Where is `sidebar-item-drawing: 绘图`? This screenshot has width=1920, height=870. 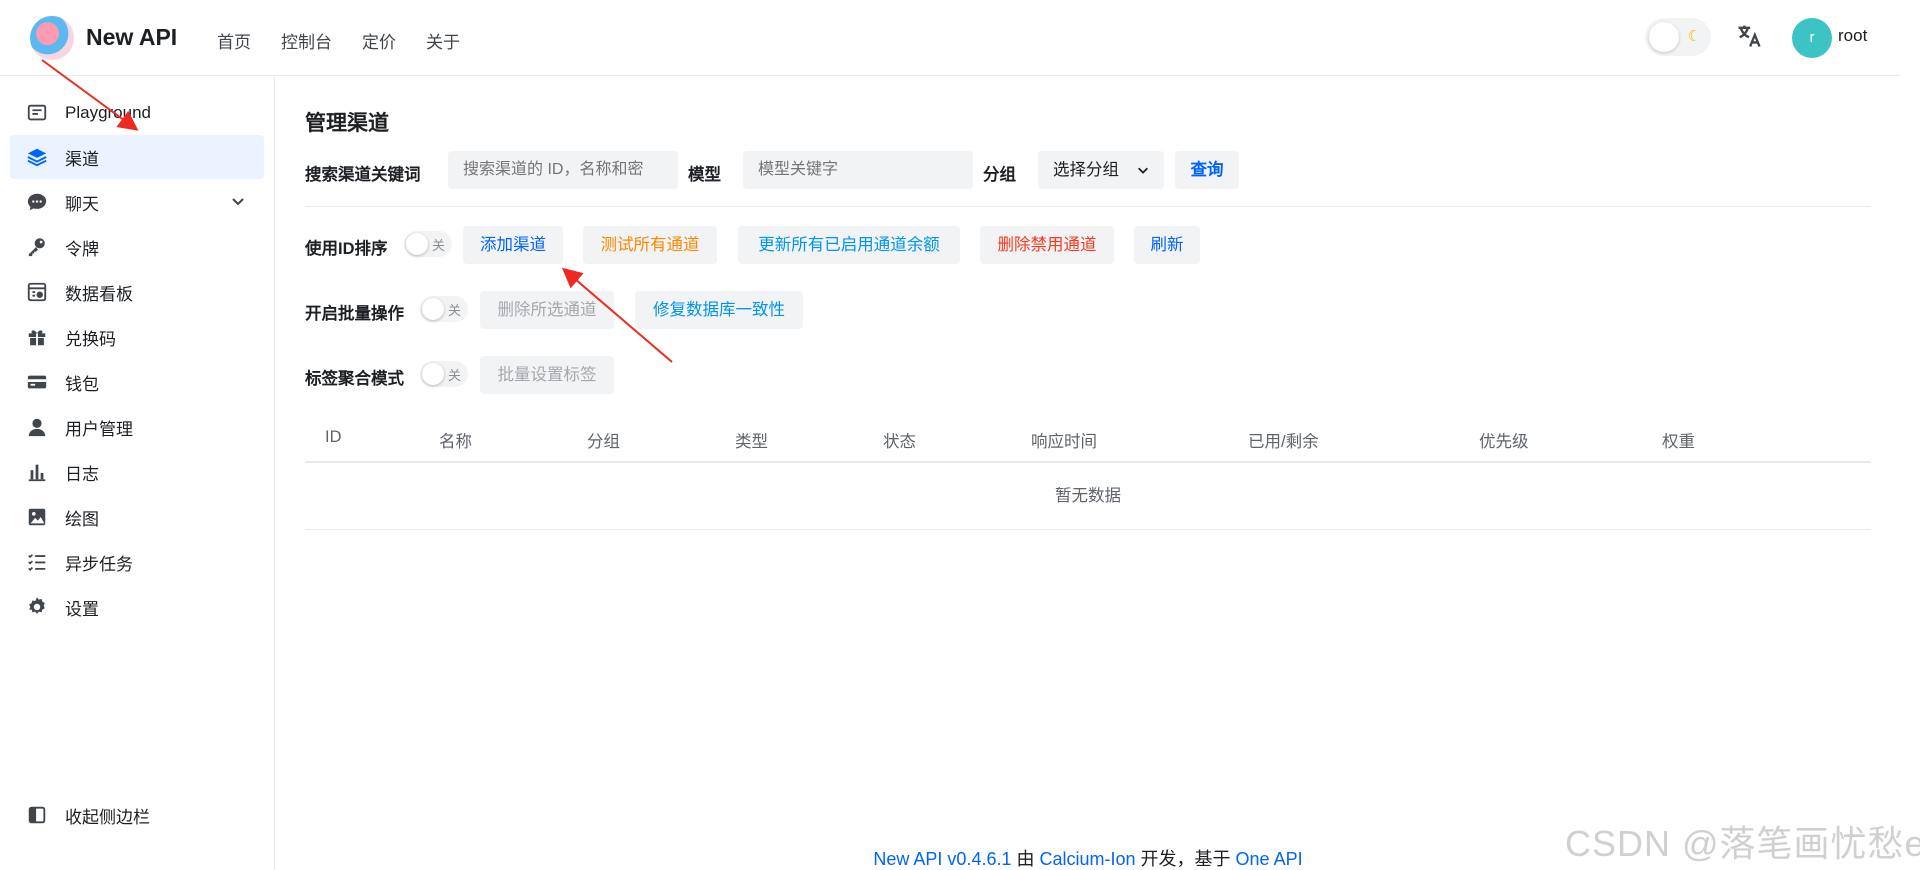 sidebar-item-drawing: 绘图 is located at coordinates (137, 517).